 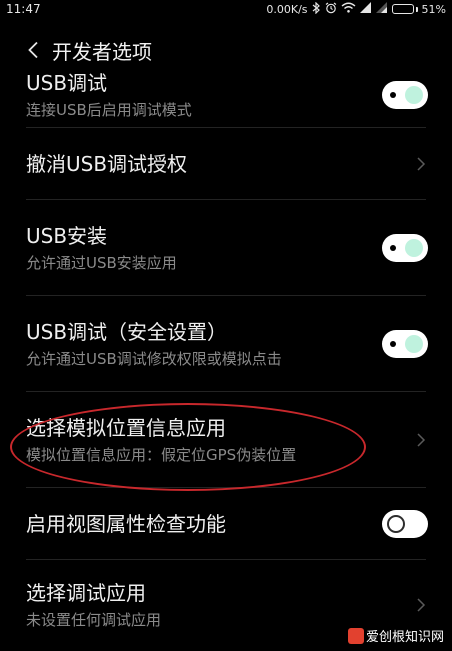 What do you see at coordinates (331, 9) in the screenshot?
I see `alarm-icon` at bounding box center [331, 9].